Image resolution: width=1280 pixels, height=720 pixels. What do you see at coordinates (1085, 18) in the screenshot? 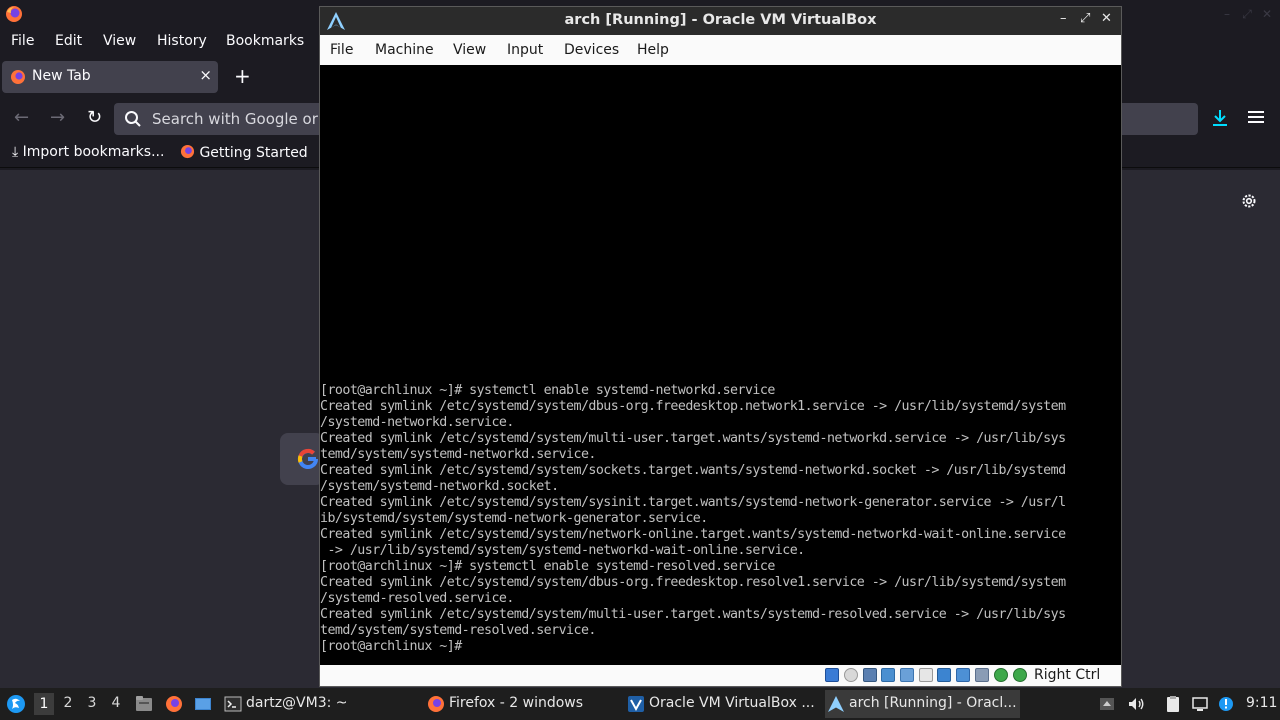
I see `maximize-icon: ⤢` at bounding box center [1085, 18].